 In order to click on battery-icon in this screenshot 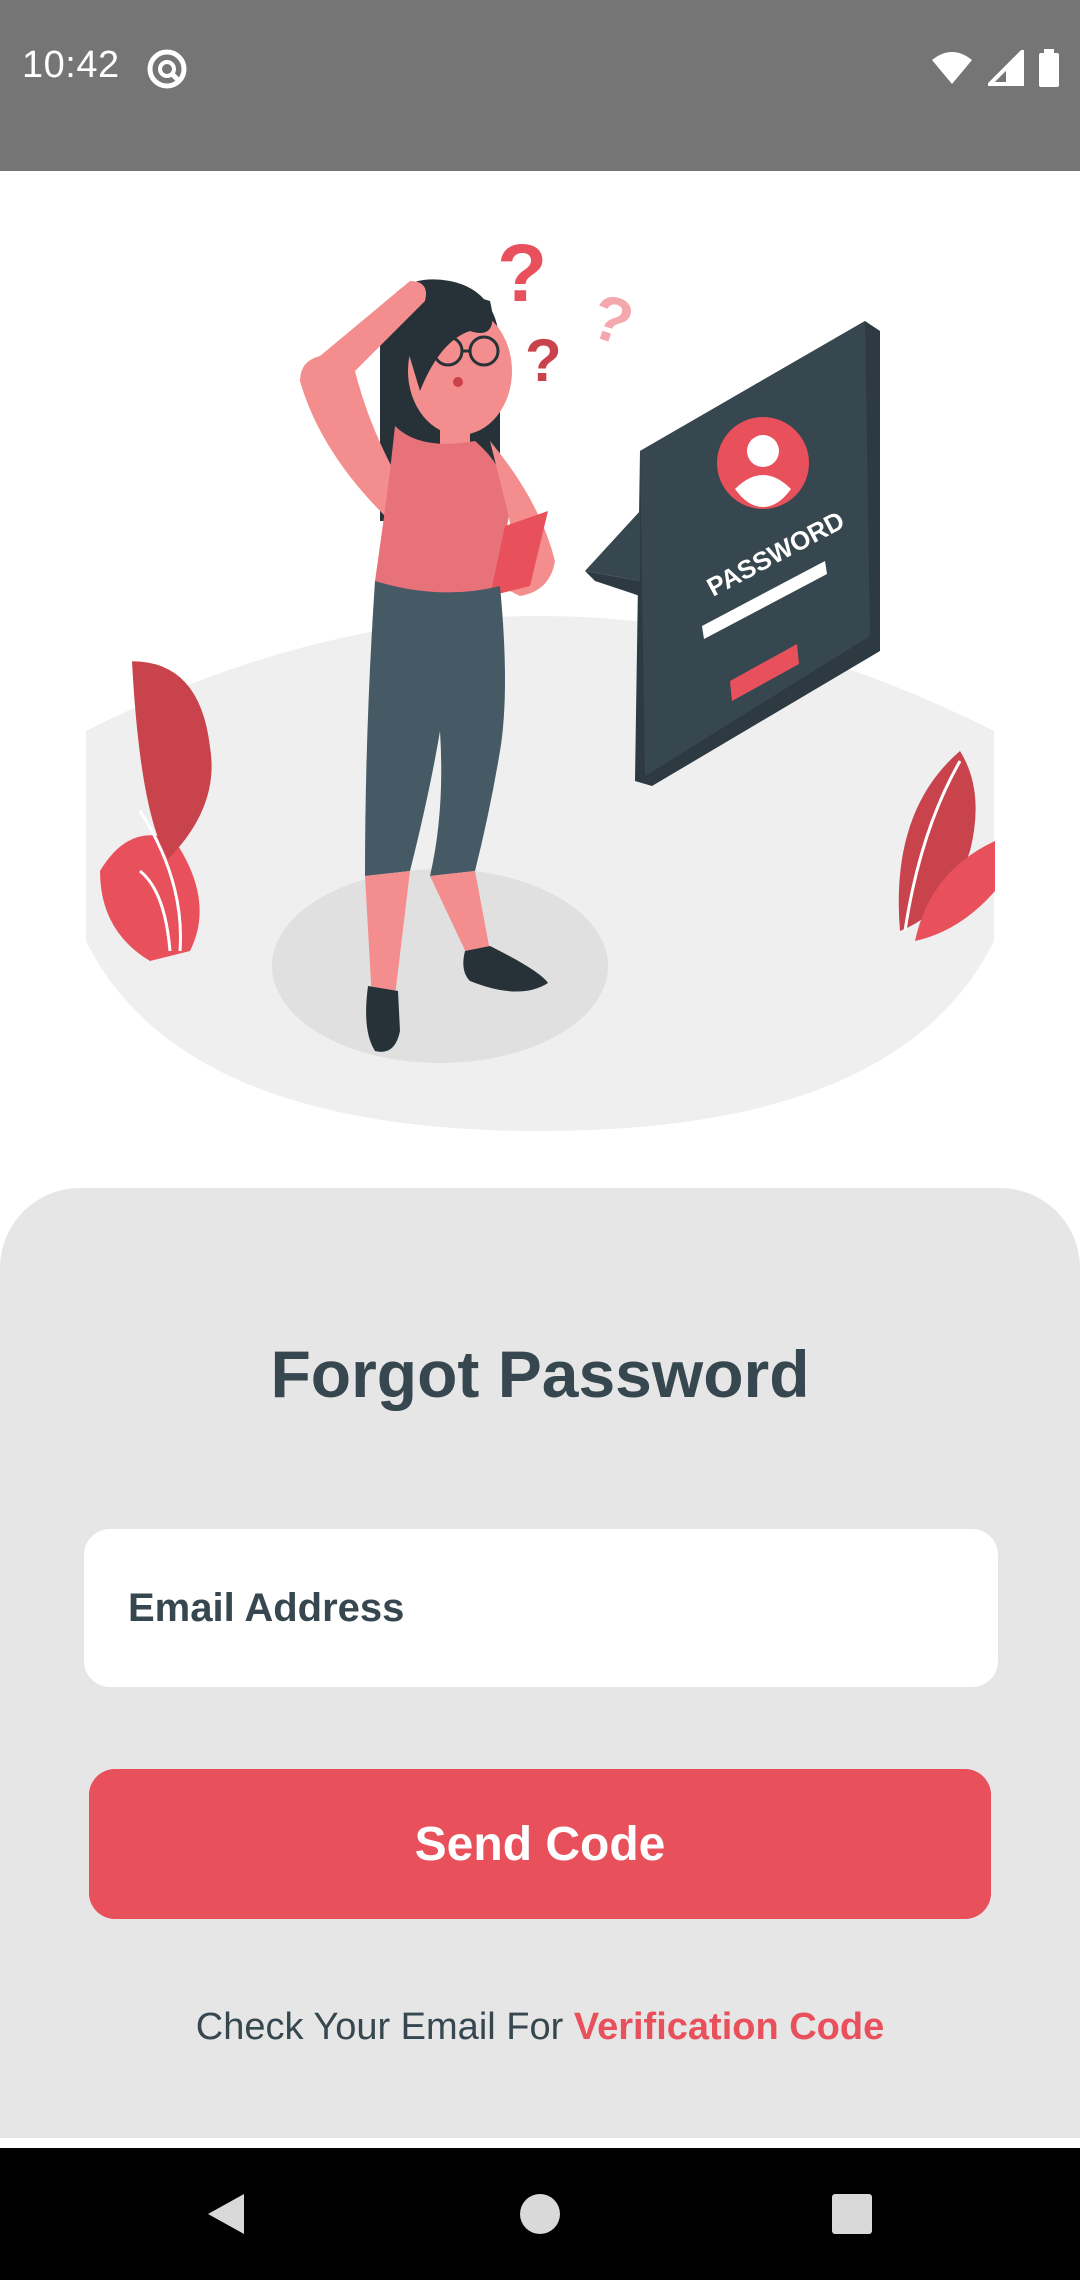, I will do `click(1049, 68)`.